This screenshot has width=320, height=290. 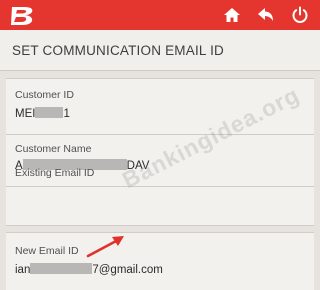 What do you see at coordinates (118, 50) in the screenshot?
I see `page-title: SET COMMUNICATION EMAIL ID` at bounding box center [118, 50].